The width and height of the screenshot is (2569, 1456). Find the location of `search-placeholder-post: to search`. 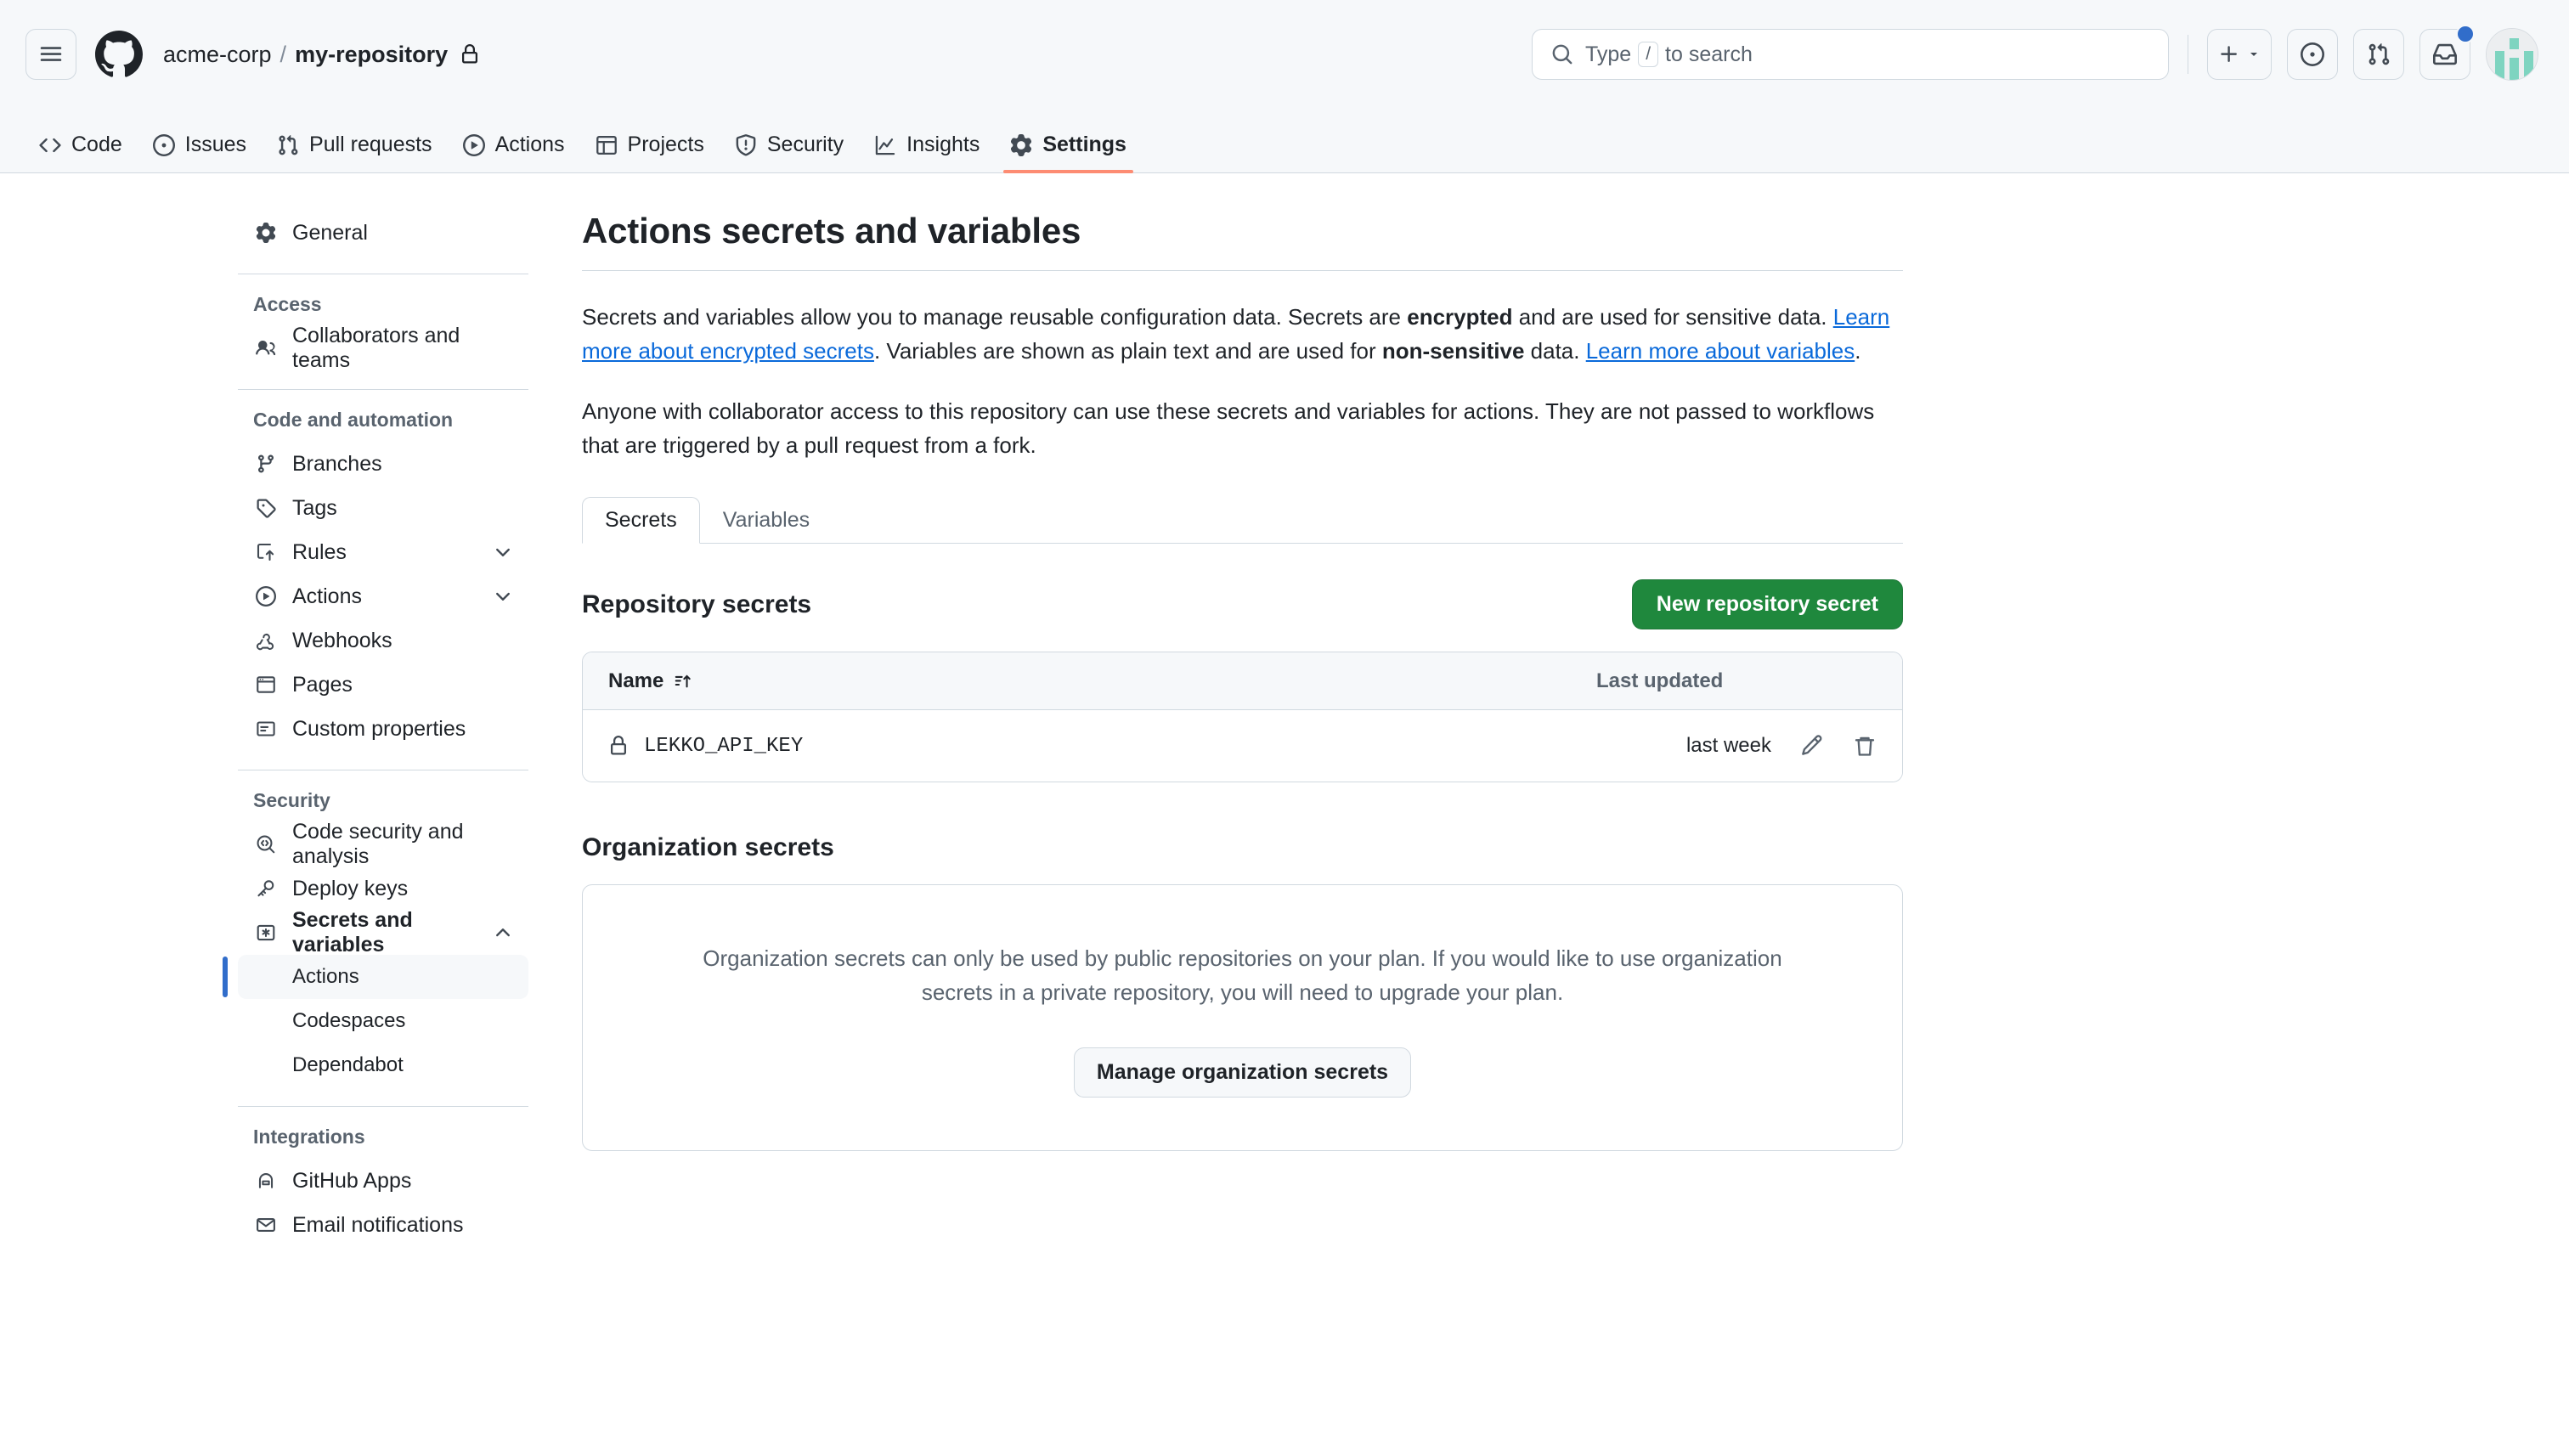

search-placeholder-post: to search is located at coordinates (1709, 54).